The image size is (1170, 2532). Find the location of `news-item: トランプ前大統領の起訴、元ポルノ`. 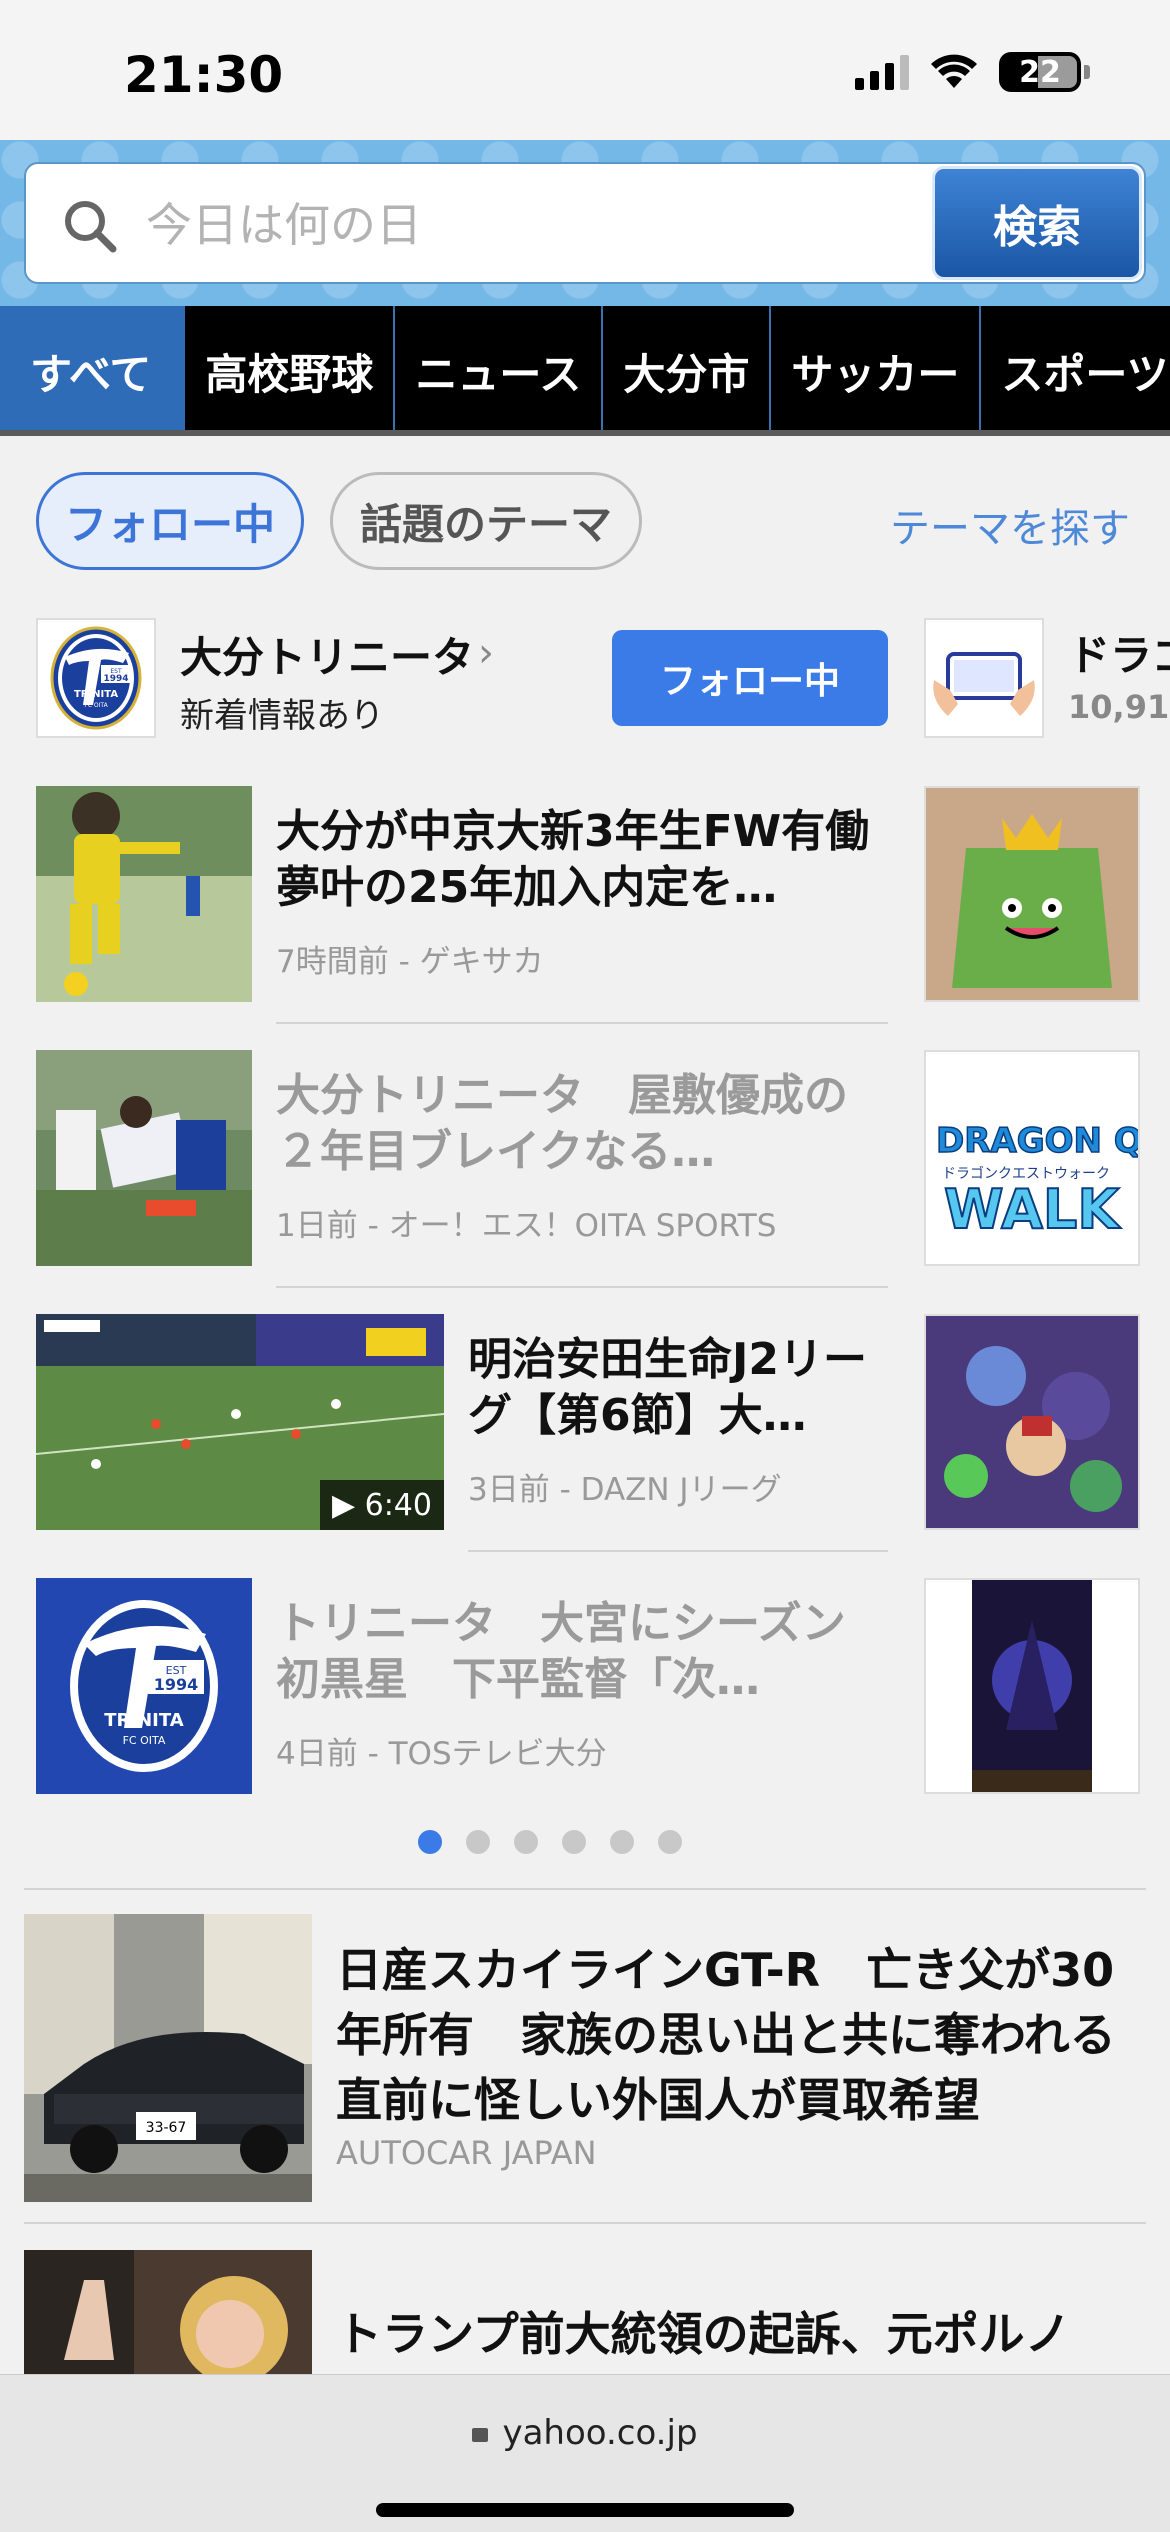

news-item: トランプ前大統領の起訴、元ポルノ is located at coordinates (585, 2315).